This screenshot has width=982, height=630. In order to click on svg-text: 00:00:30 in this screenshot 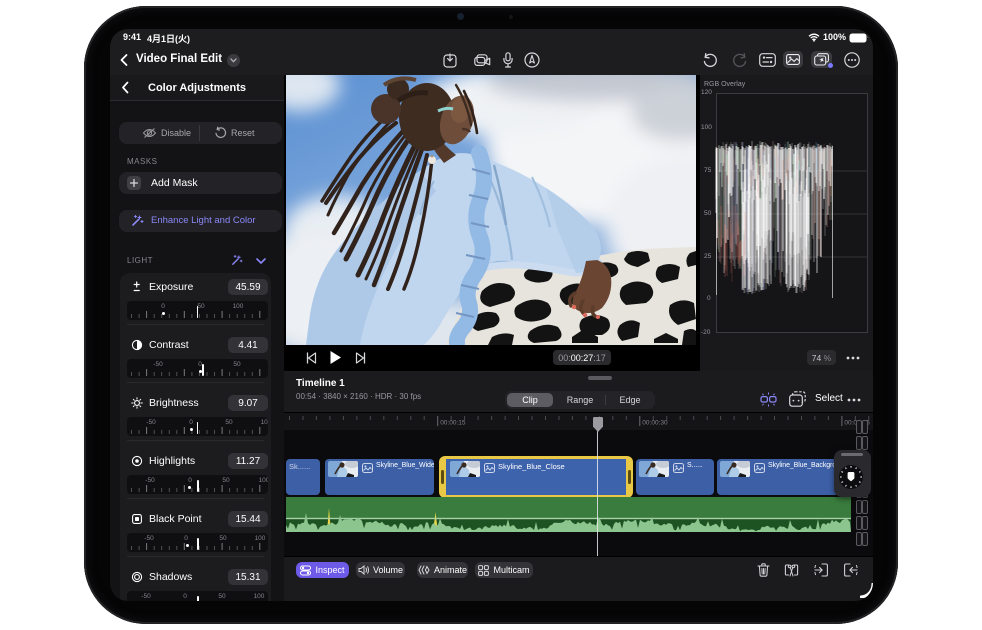, I will do `click(655, 423)`.